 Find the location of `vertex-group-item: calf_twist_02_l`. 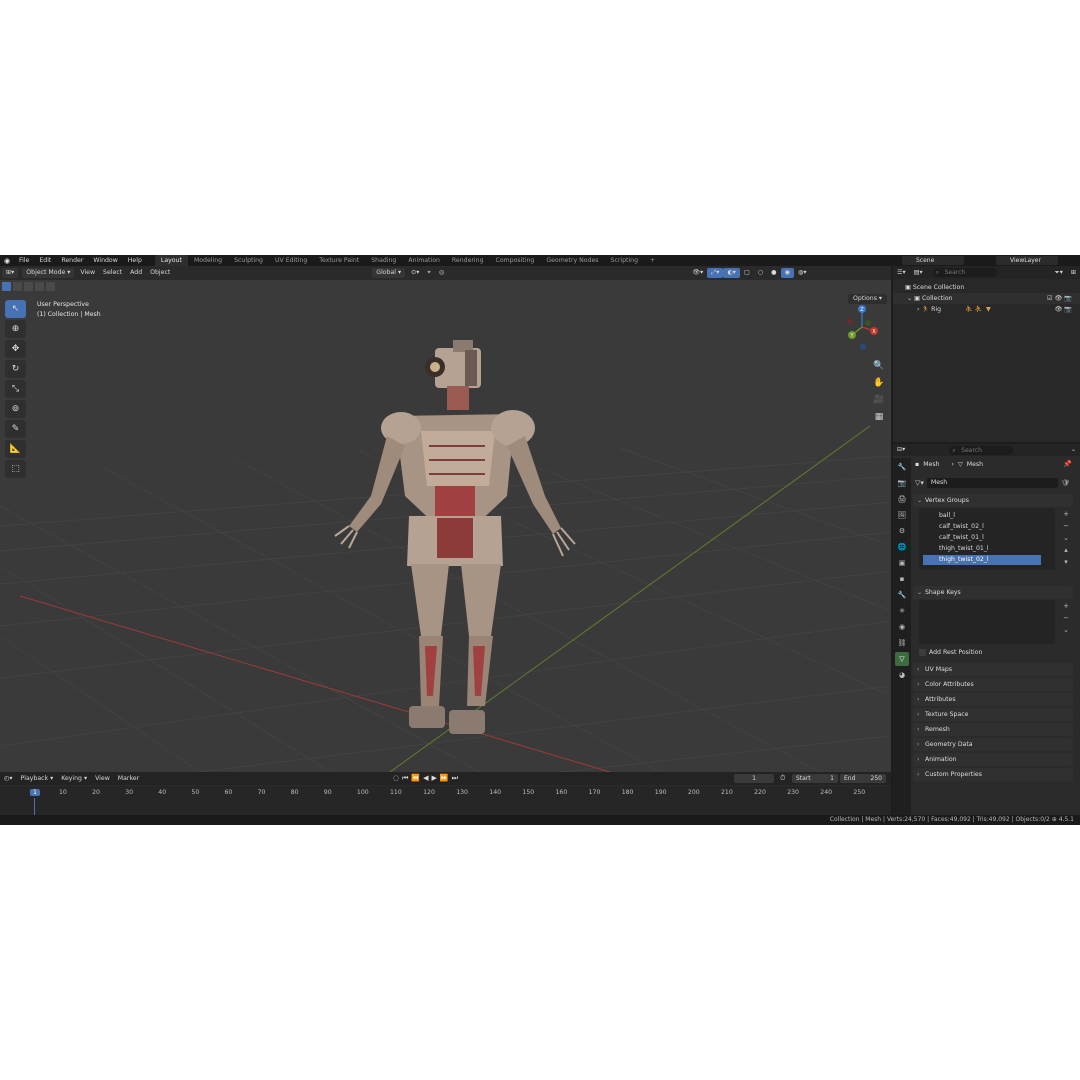

vertex-group-item: calf_twist_02_l is located at coordinates (982, 527).